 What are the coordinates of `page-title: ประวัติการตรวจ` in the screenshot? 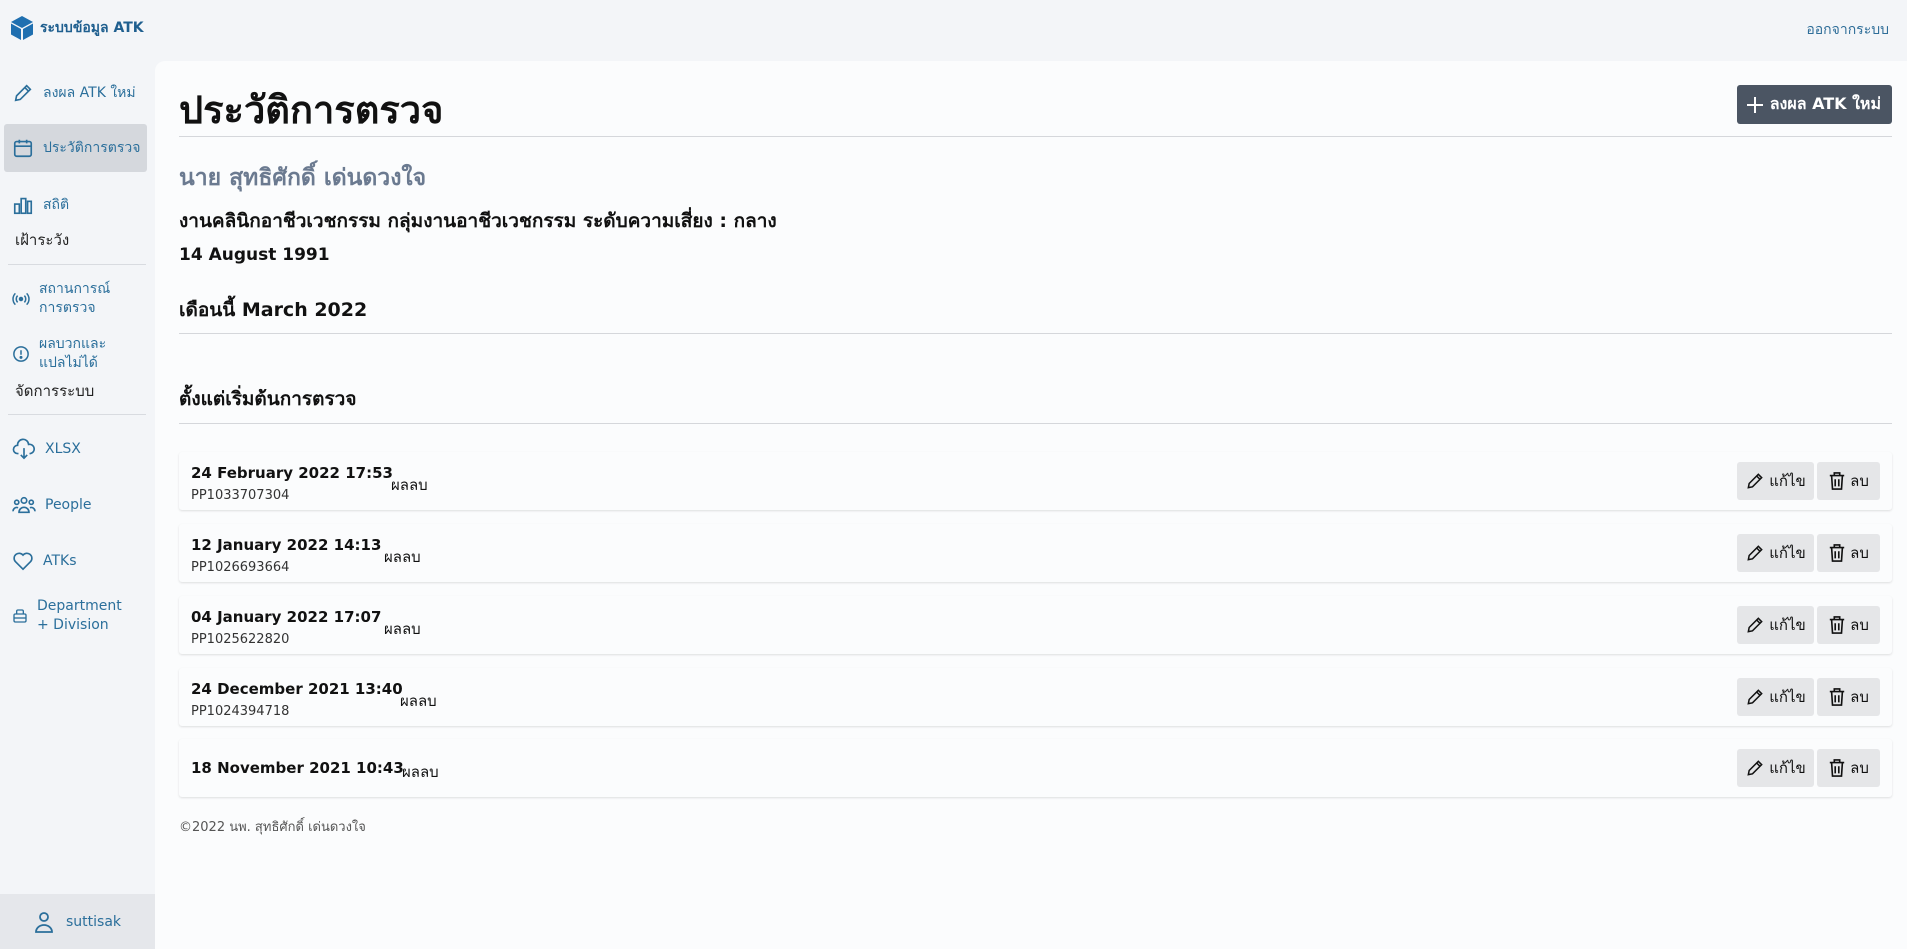 It's located at (311, 110).